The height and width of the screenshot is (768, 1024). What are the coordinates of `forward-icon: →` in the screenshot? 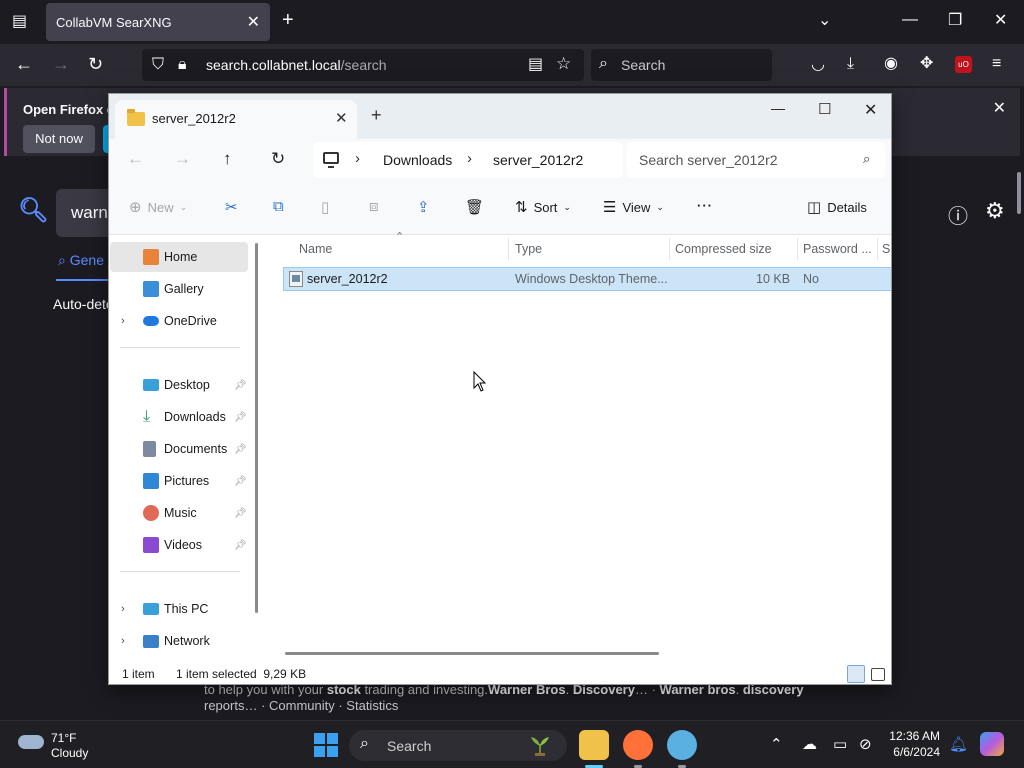 It's located at (61, 64).